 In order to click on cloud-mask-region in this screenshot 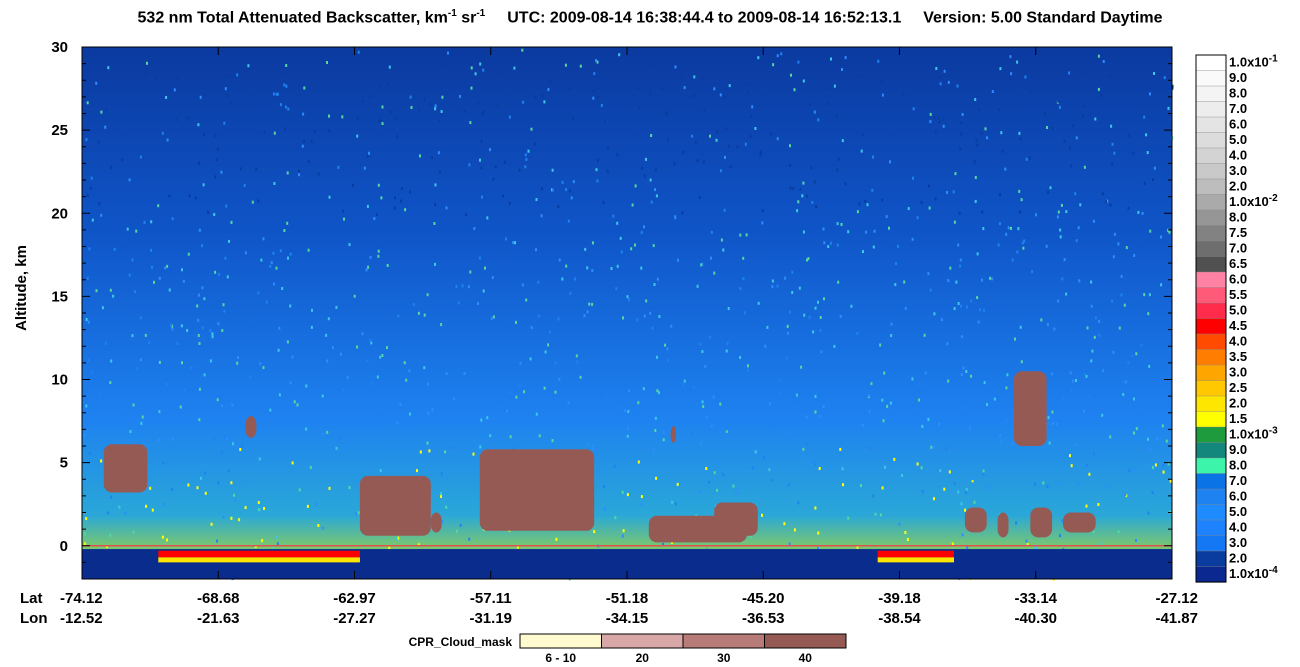, I will do `click(1079, 522)`.